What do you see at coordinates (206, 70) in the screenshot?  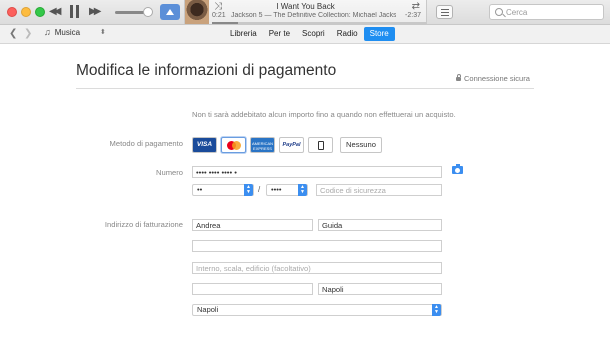 I see `page-title: Modifica le informazioni di pagamento` at bounding box center [206, 70].